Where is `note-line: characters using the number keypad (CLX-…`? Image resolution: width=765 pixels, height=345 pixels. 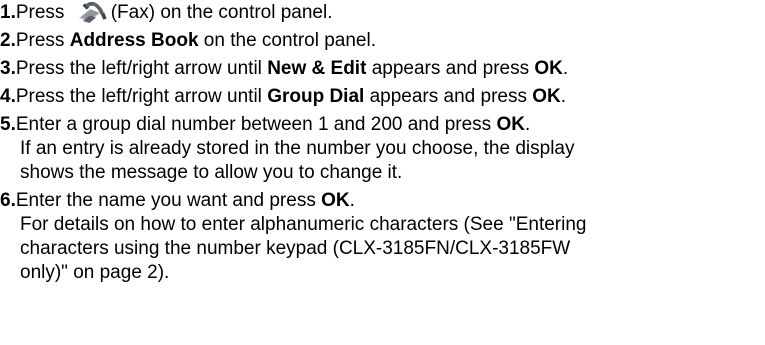
note-line: characters using the number keypad (CLX-… is located at coordinates (295, 248).